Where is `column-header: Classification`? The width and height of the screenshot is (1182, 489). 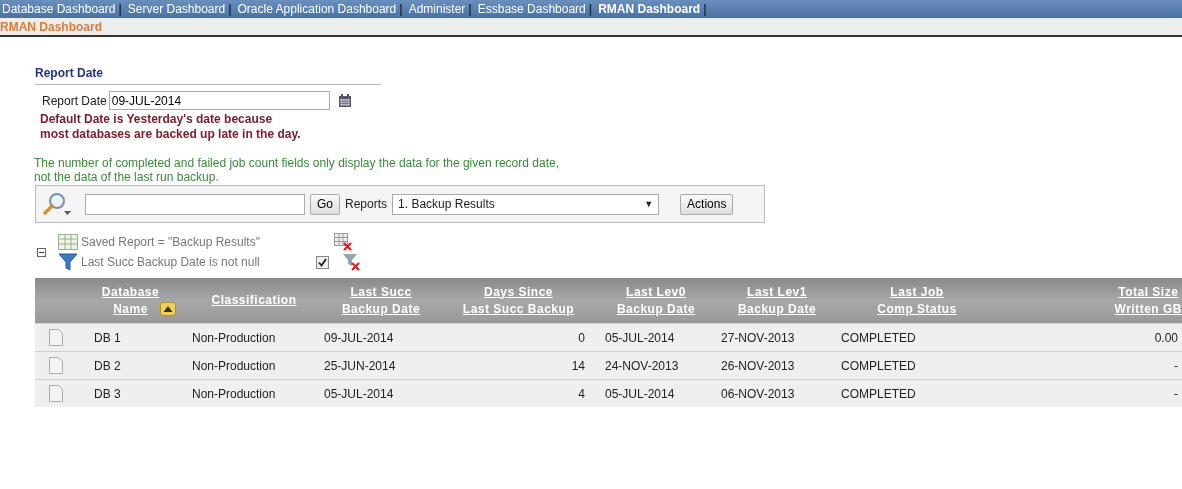 column-header: Classification is located at coordinates (254, 300).